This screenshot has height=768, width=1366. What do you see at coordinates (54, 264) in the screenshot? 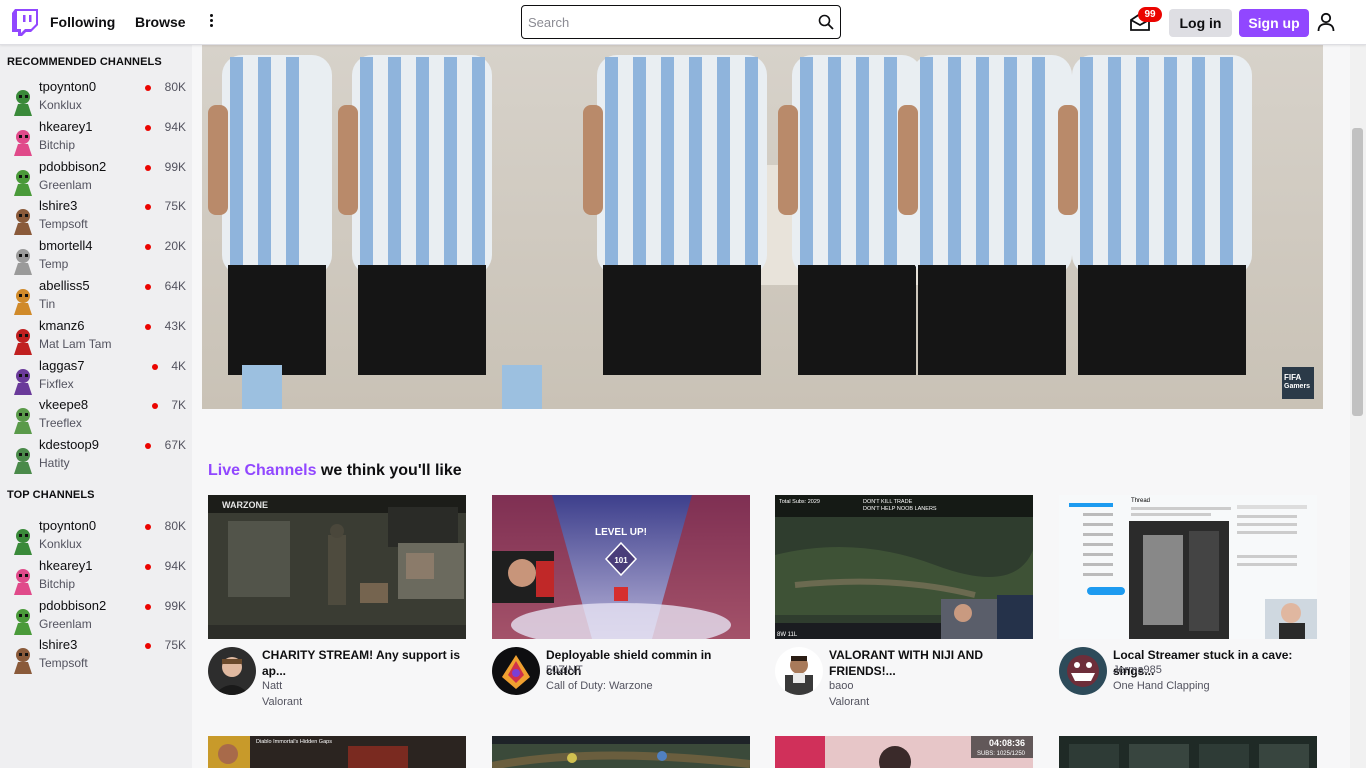
I see `channel-game: Temp` at bounding box center [54, 264].